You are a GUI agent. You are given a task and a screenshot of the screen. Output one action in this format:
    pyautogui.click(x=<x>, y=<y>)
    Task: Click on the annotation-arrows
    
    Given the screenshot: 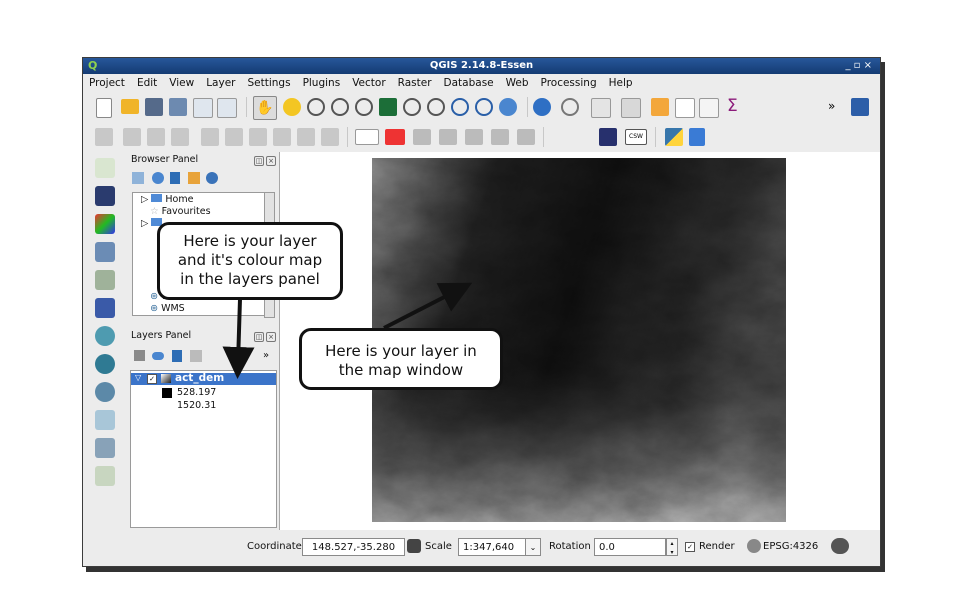 What is the action you would take?
    pyautogui.click(x=347, y=330)
    